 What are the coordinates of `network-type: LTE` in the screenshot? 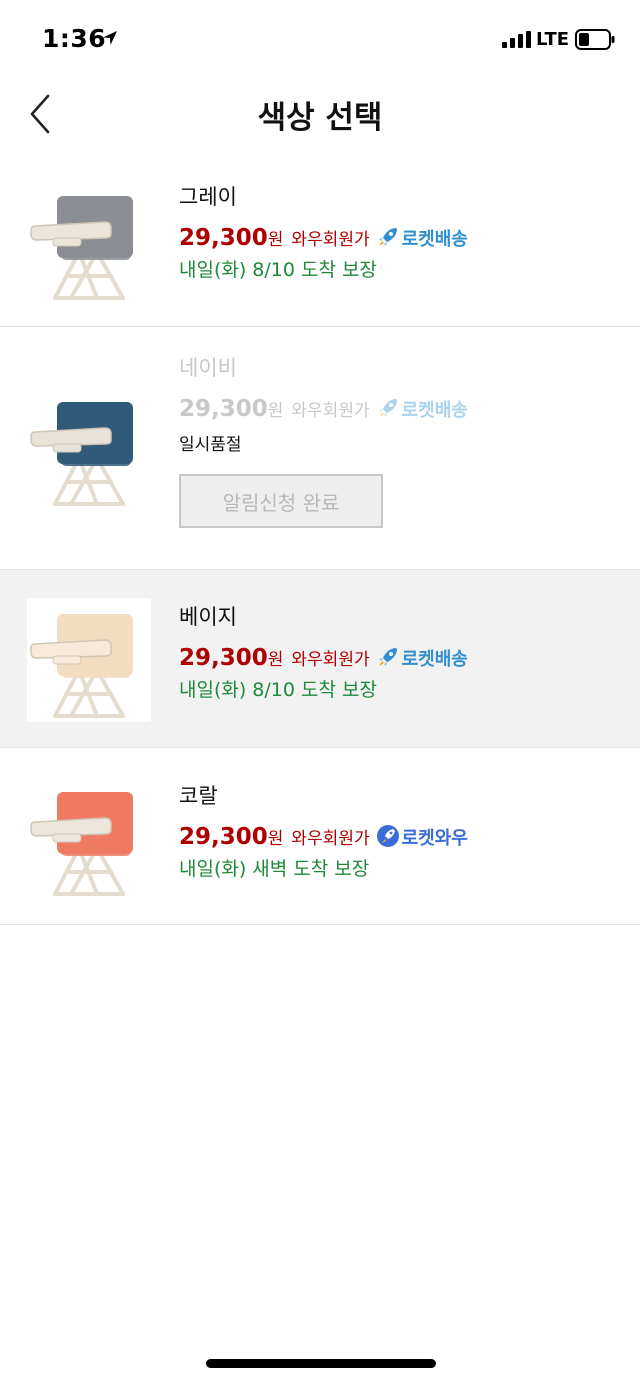 It's located at (553, 39).